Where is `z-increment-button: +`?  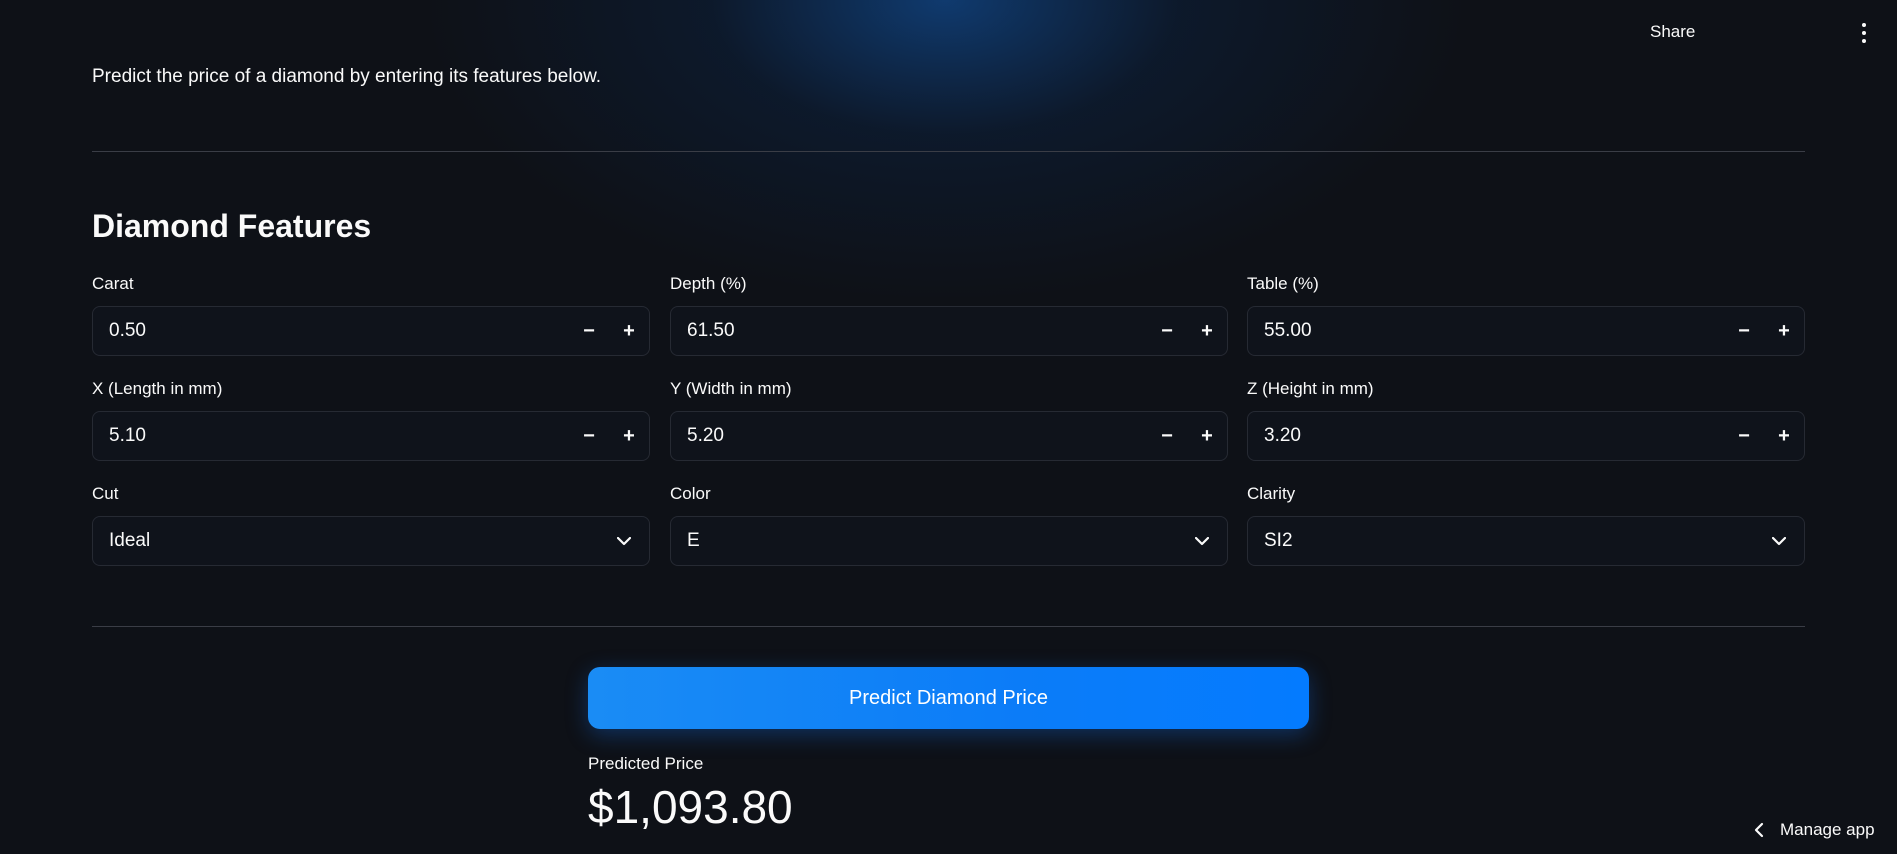 z-increment-button: + is located at coordinates (1784, 436).